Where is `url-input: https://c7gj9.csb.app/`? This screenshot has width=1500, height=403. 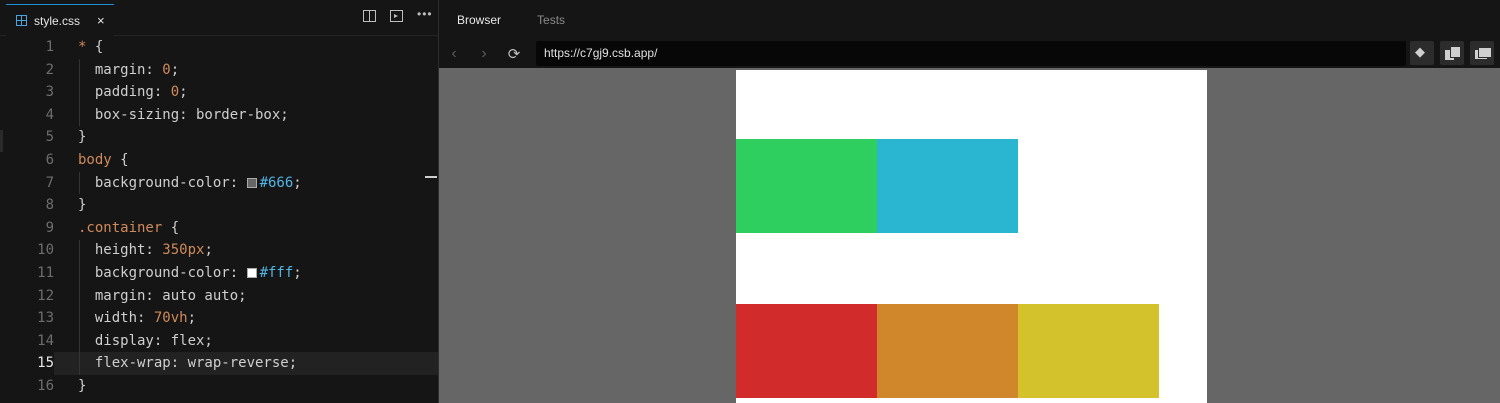
url-input: https://c7gj9.csb.app/ is located at coordinates (971, 53).